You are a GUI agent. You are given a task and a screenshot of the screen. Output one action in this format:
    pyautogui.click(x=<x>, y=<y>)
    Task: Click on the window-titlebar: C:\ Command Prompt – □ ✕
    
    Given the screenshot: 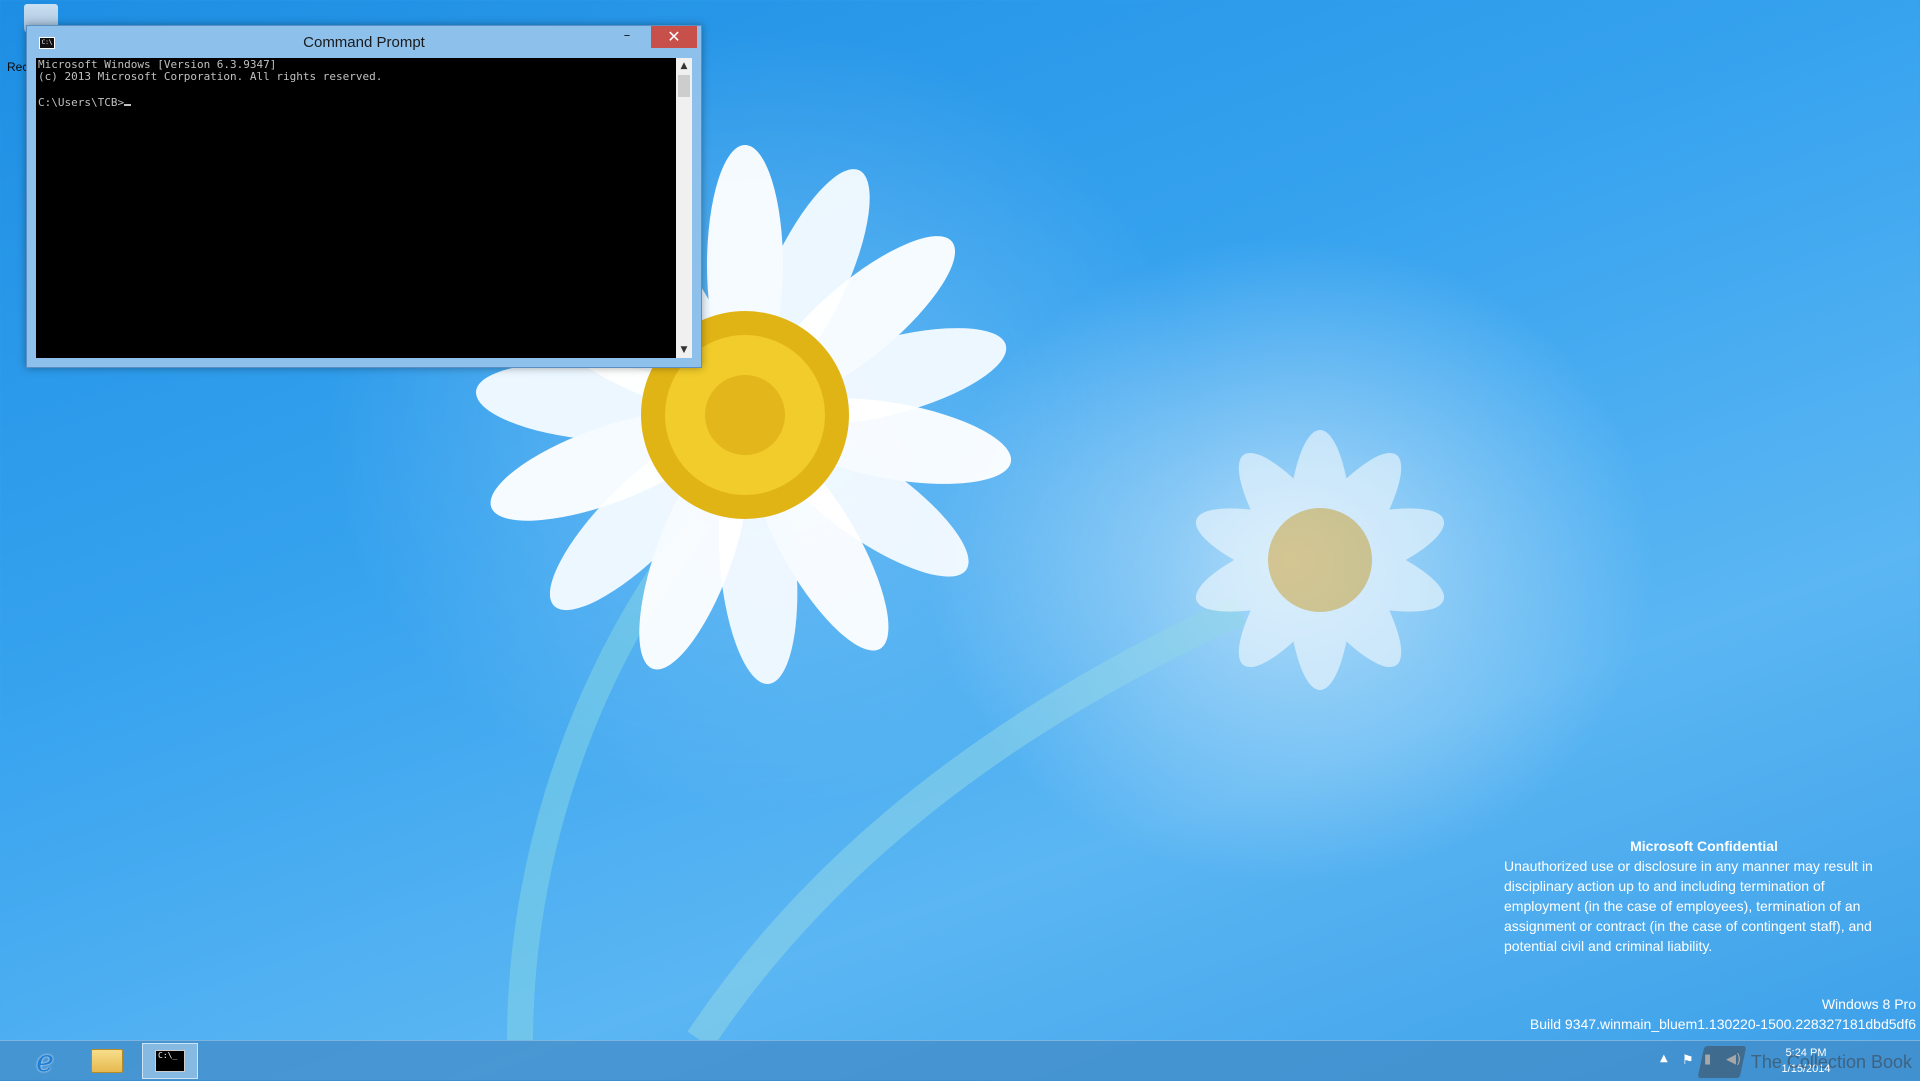 What is the action you would take?
    pyautogui.click(x=364, y=42)
    